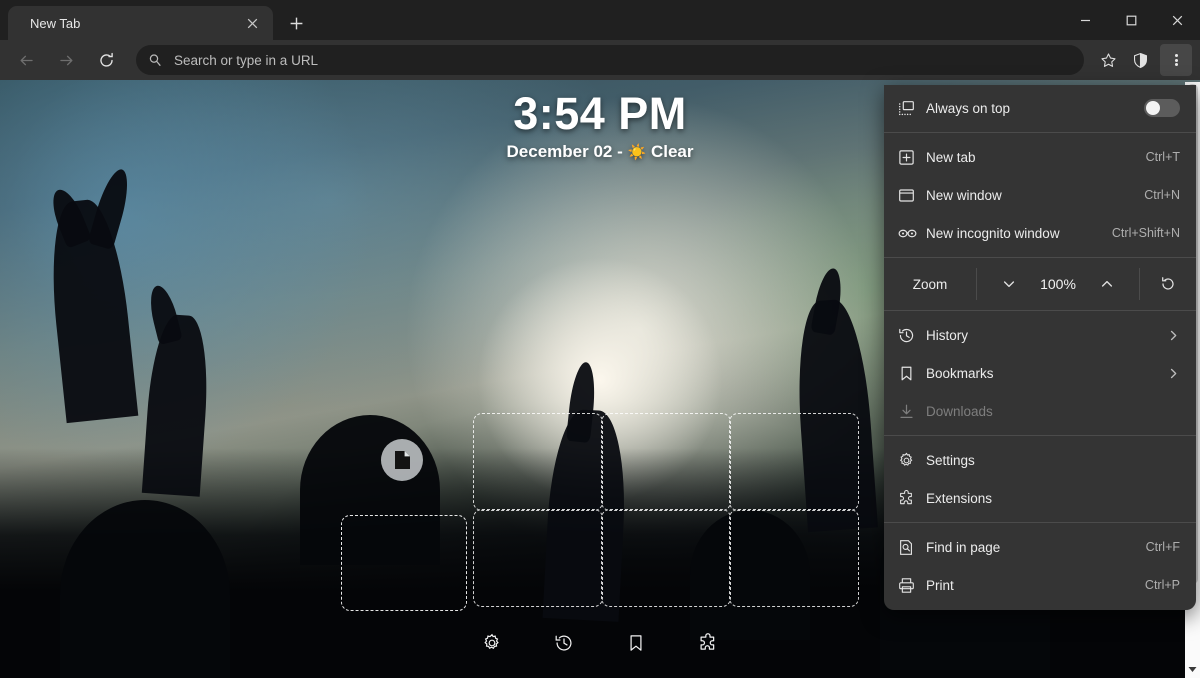 This screenshot has width=1200, height=678. I want to click on incognito-icon, so click(912, 233).